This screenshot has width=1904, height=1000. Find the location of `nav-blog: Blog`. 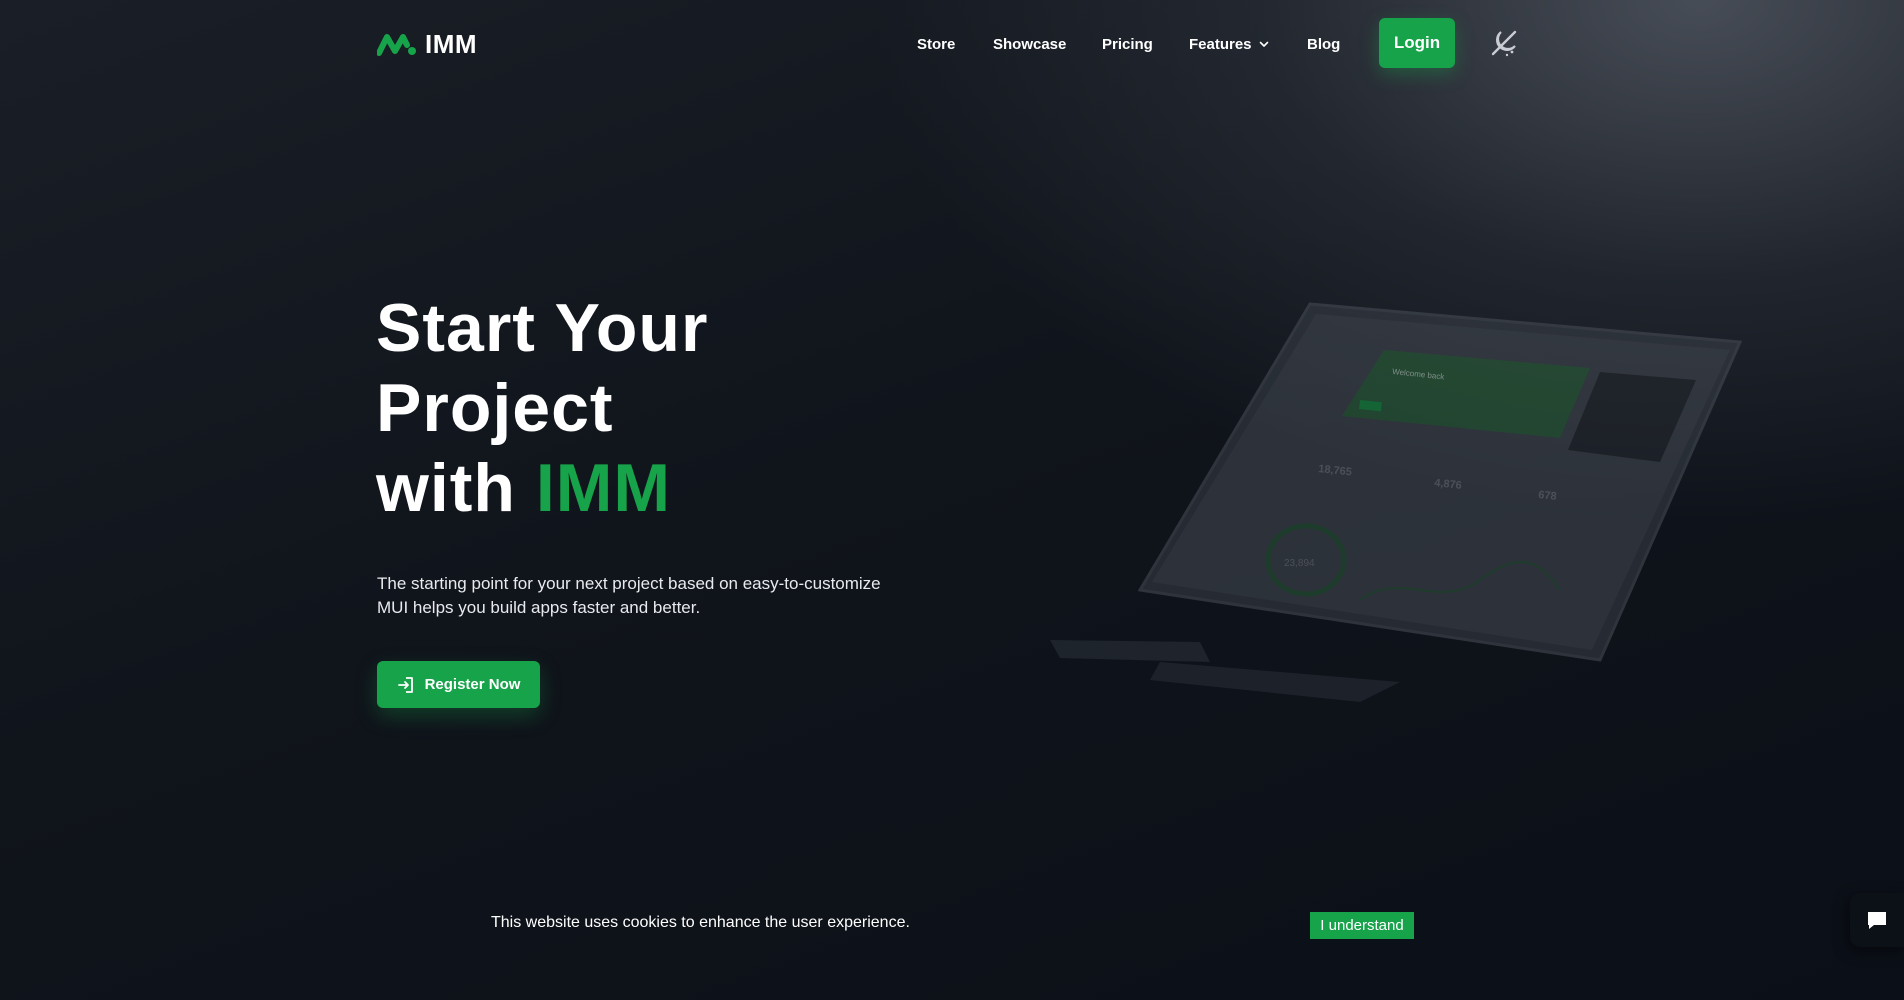

nav-blog: Blog is located at coordinates (1323, 44).